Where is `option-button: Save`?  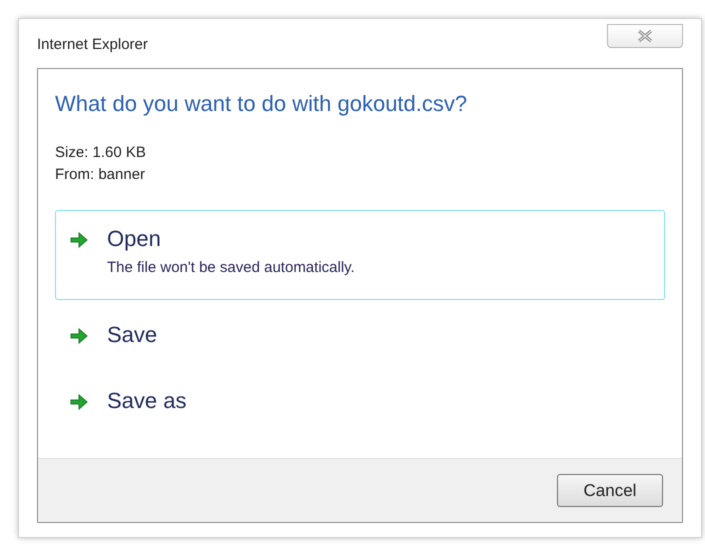
option-button: Save is located at coordinates (360, 335).